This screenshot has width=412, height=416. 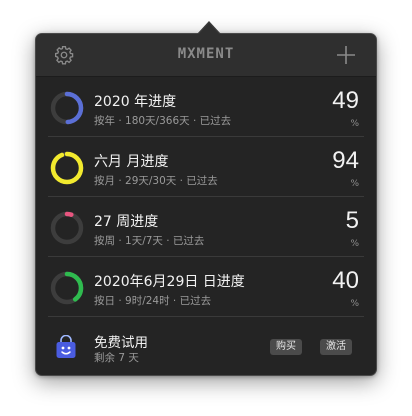 I want to click on day-progress-ring, so click(x=67, y=288).